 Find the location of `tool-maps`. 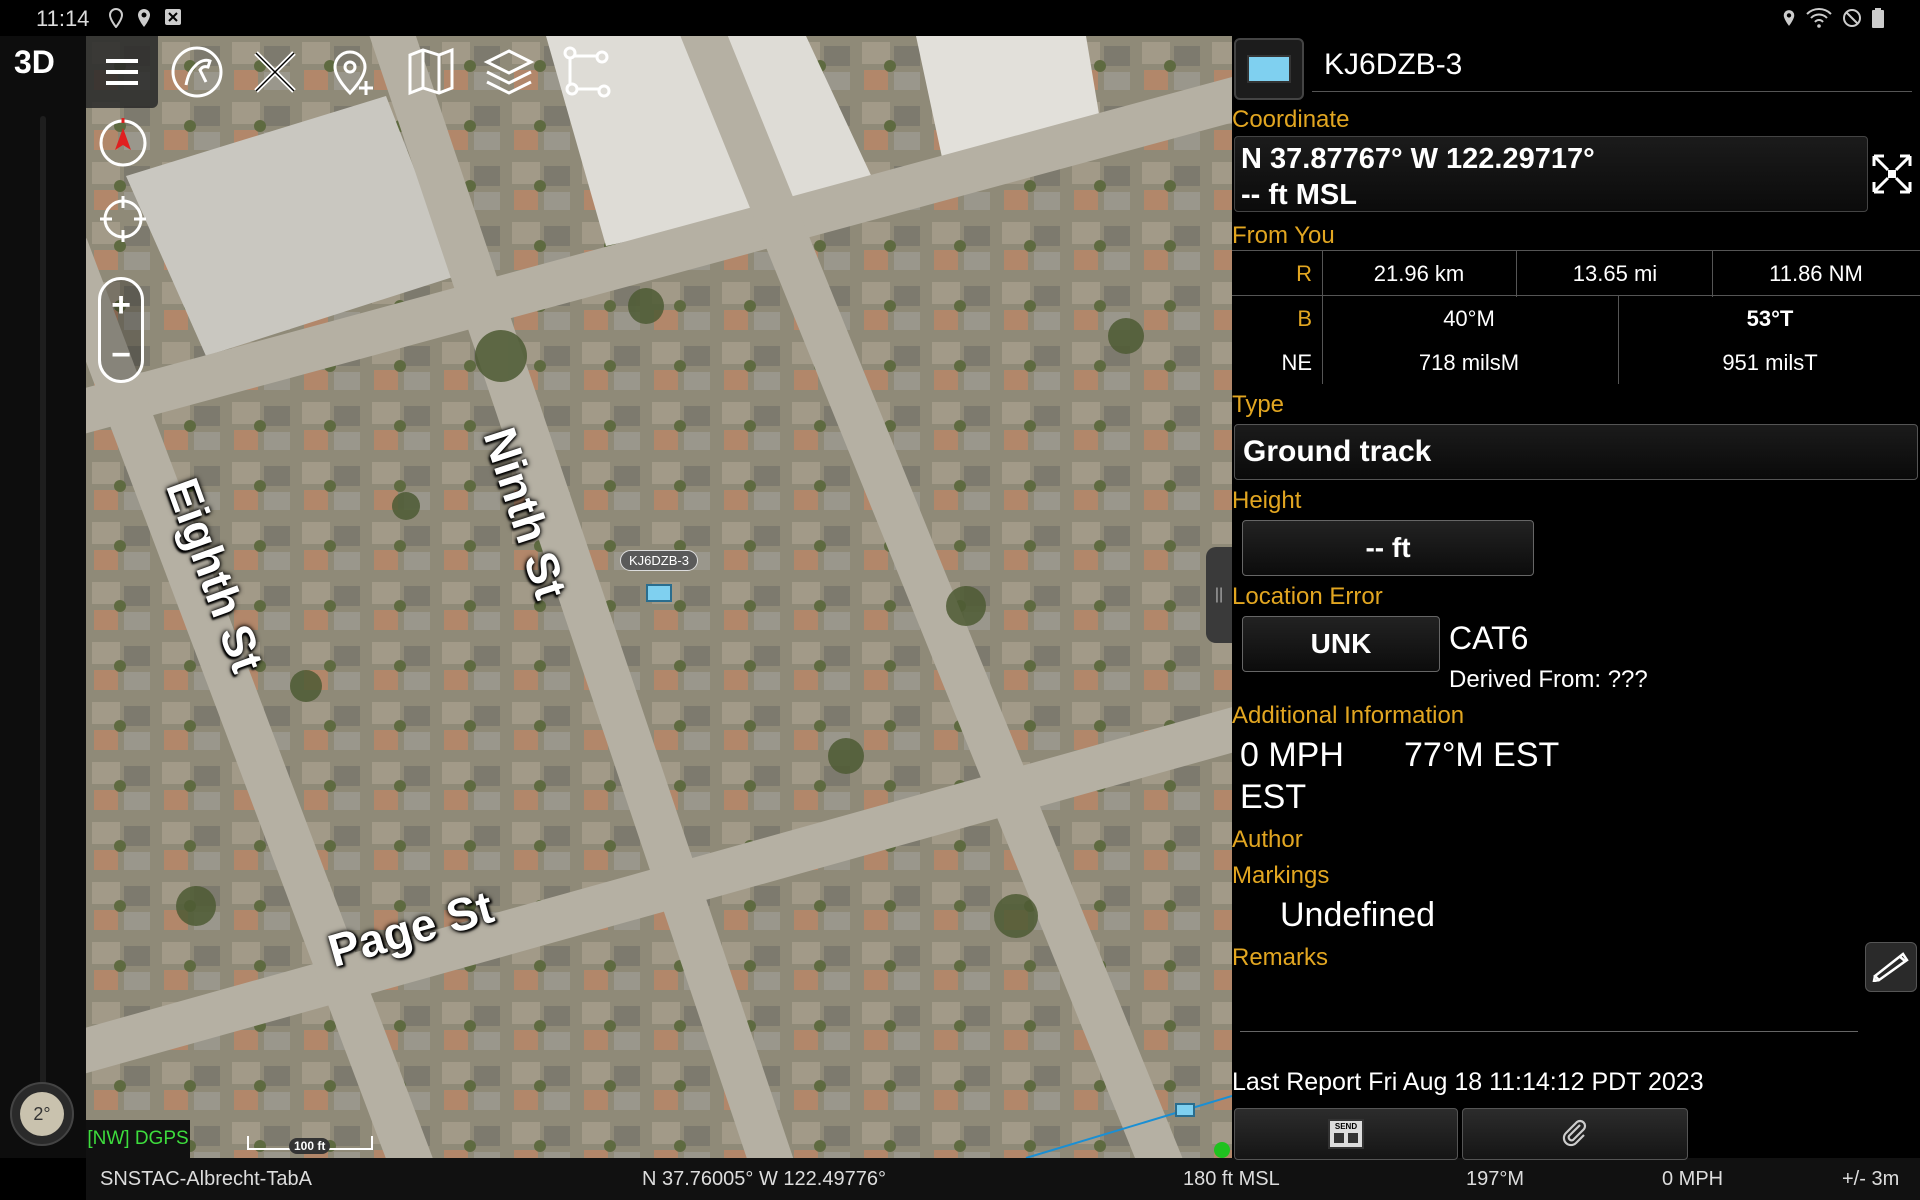

tool-maps is located at coordinates (431, 72).